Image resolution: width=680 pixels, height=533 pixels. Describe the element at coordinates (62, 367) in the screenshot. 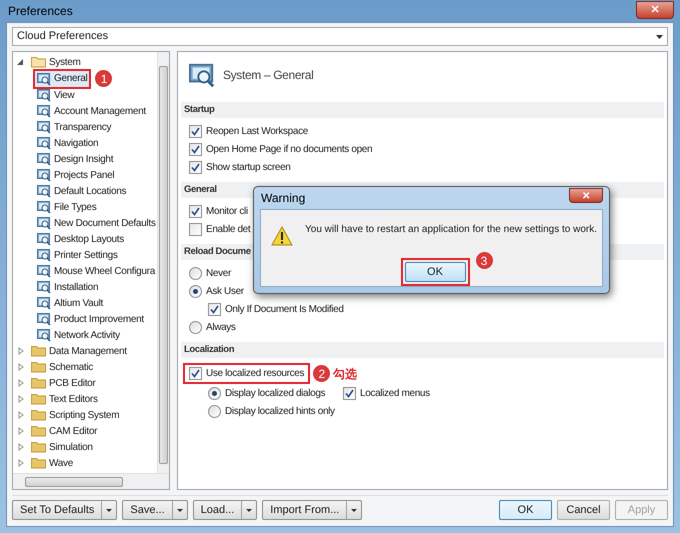

I see `tree-item: Schematic` at that location.